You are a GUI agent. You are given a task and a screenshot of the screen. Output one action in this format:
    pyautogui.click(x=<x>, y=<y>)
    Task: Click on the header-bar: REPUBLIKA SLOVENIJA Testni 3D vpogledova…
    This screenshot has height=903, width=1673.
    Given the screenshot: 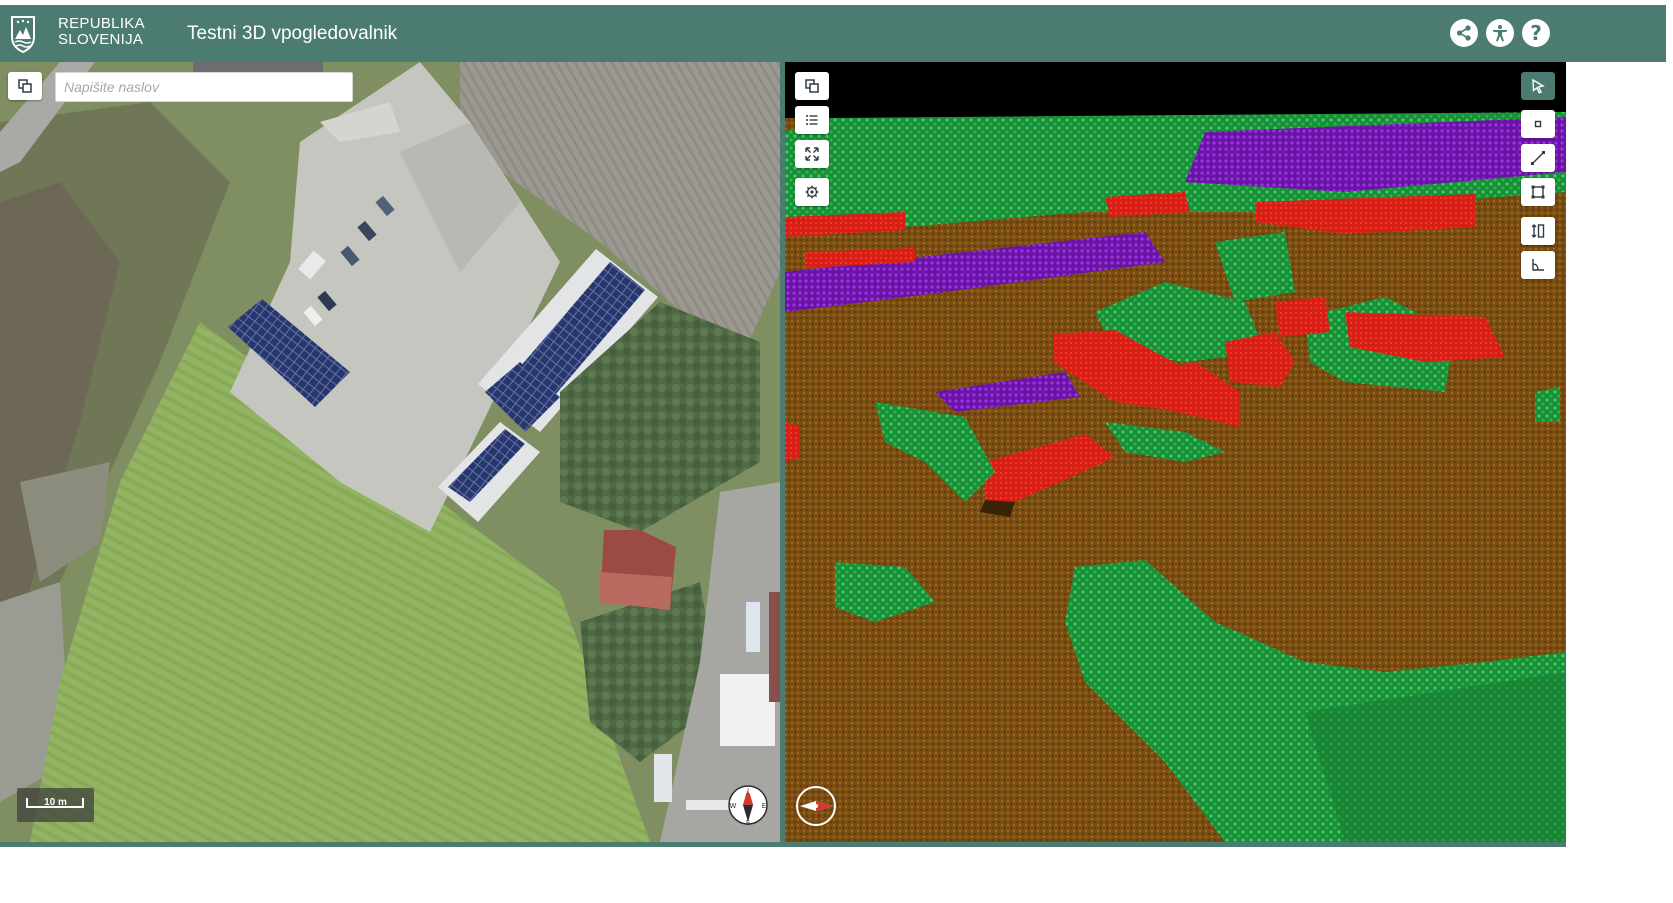 What is the action you would take?
    pyautogui.click(x=833, y=33)
    